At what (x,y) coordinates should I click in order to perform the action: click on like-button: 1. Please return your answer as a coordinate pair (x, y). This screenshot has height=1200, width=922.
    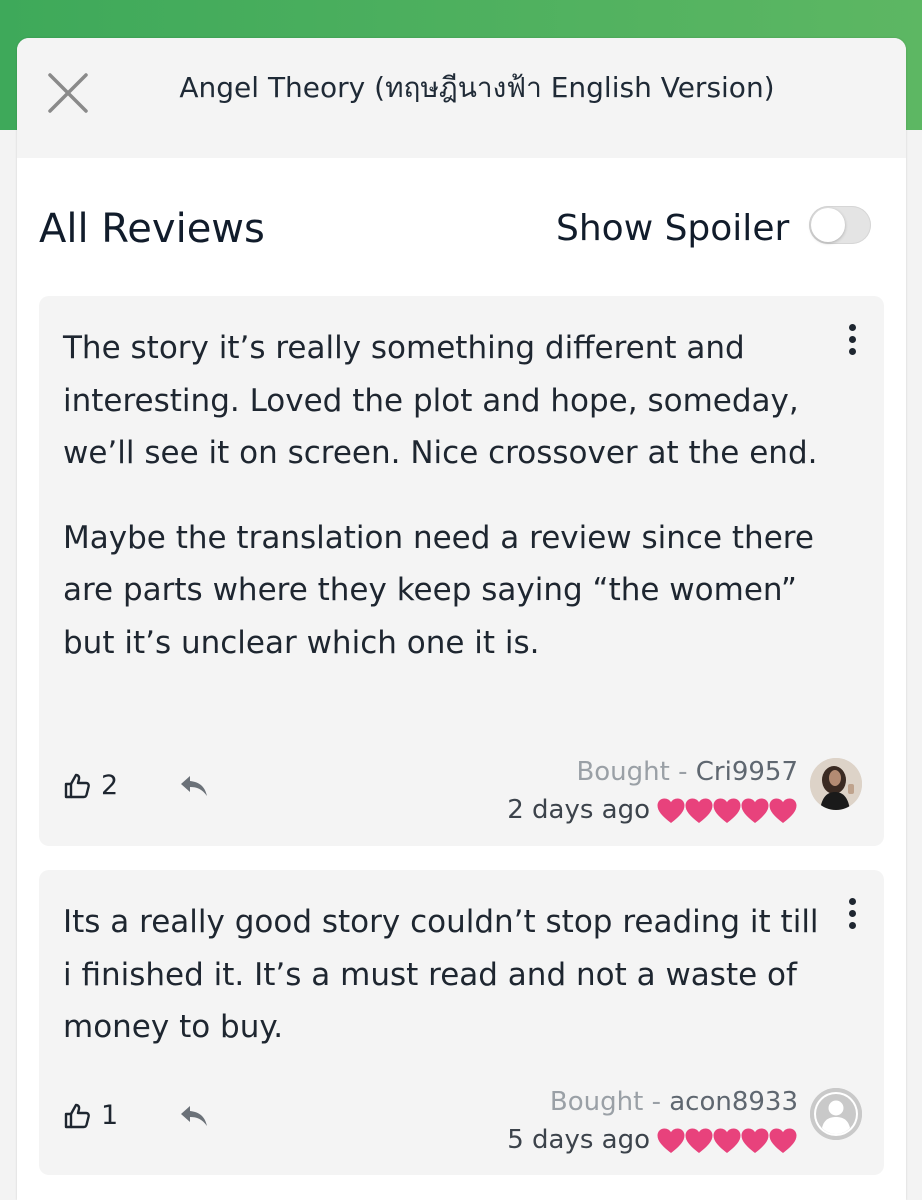
    Looking at the image, I should click on (108, 1116).